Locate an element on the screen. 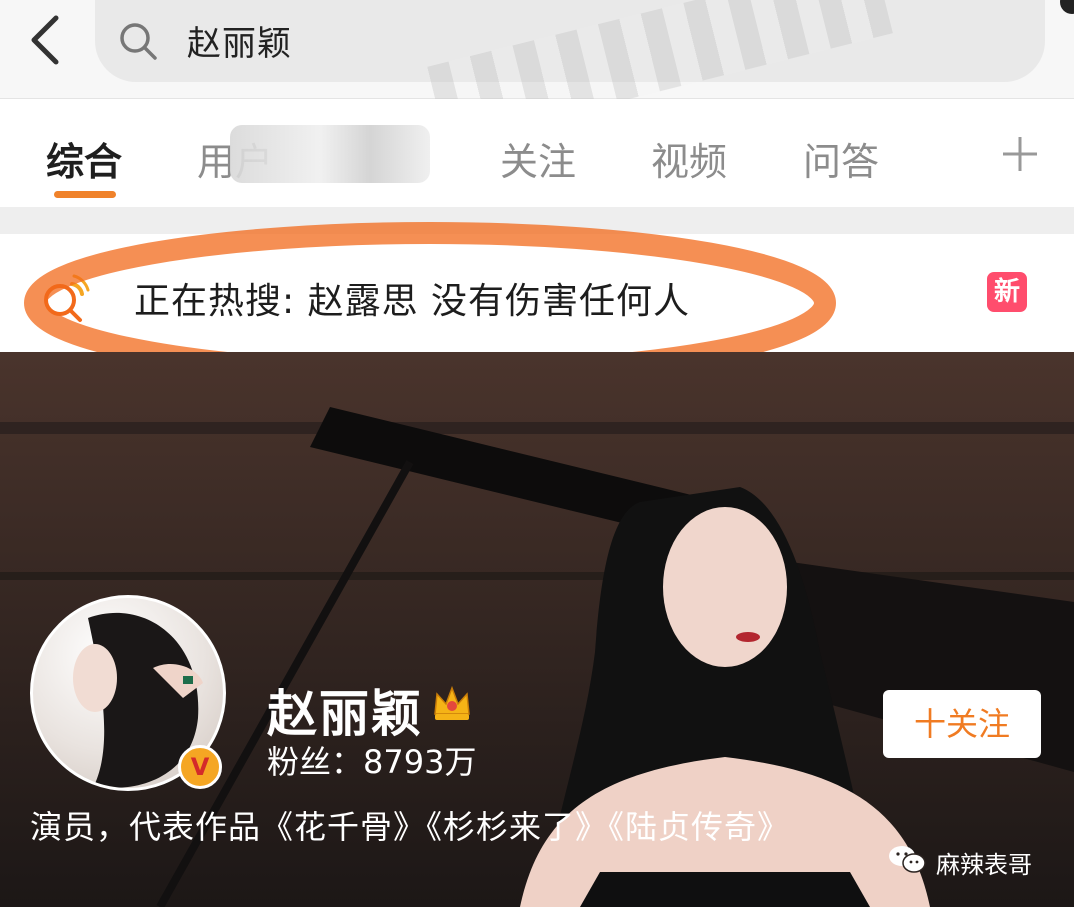  active-tab-indicator is located at coordinates (85, 194).